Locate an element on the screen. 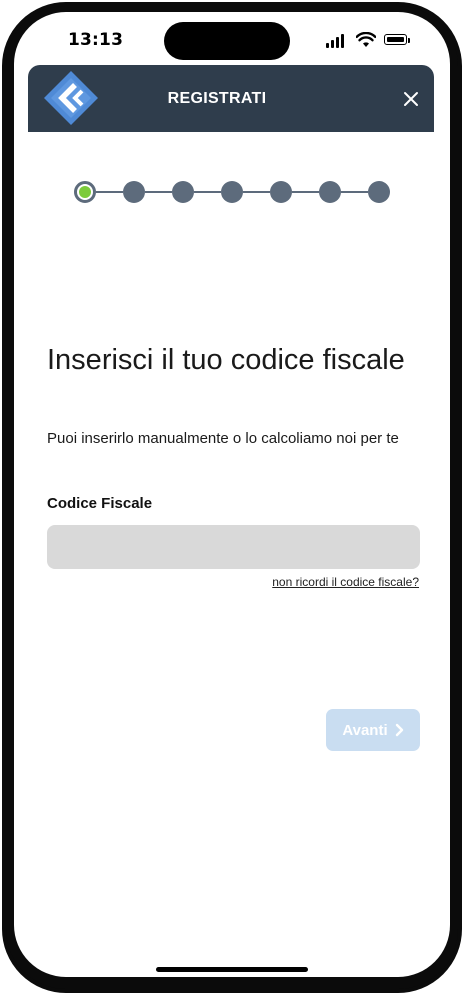  close-icon is located at coordinates (411, 99).